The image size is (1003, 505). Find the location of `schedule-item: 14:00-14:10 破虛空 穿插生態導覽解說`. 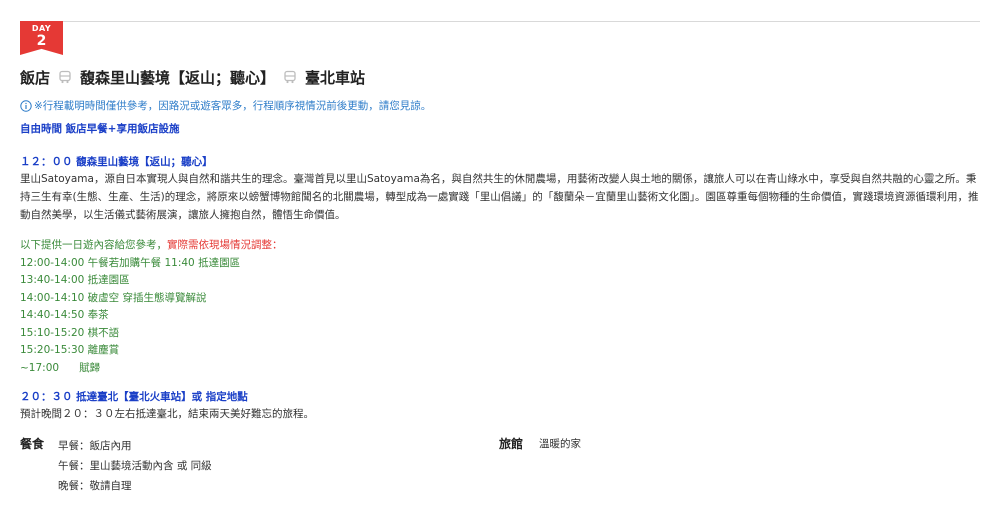

schedule-item: 14:00-14:10 破虛空 穿插生態導覽解說 is located at coordinates (113, 297).